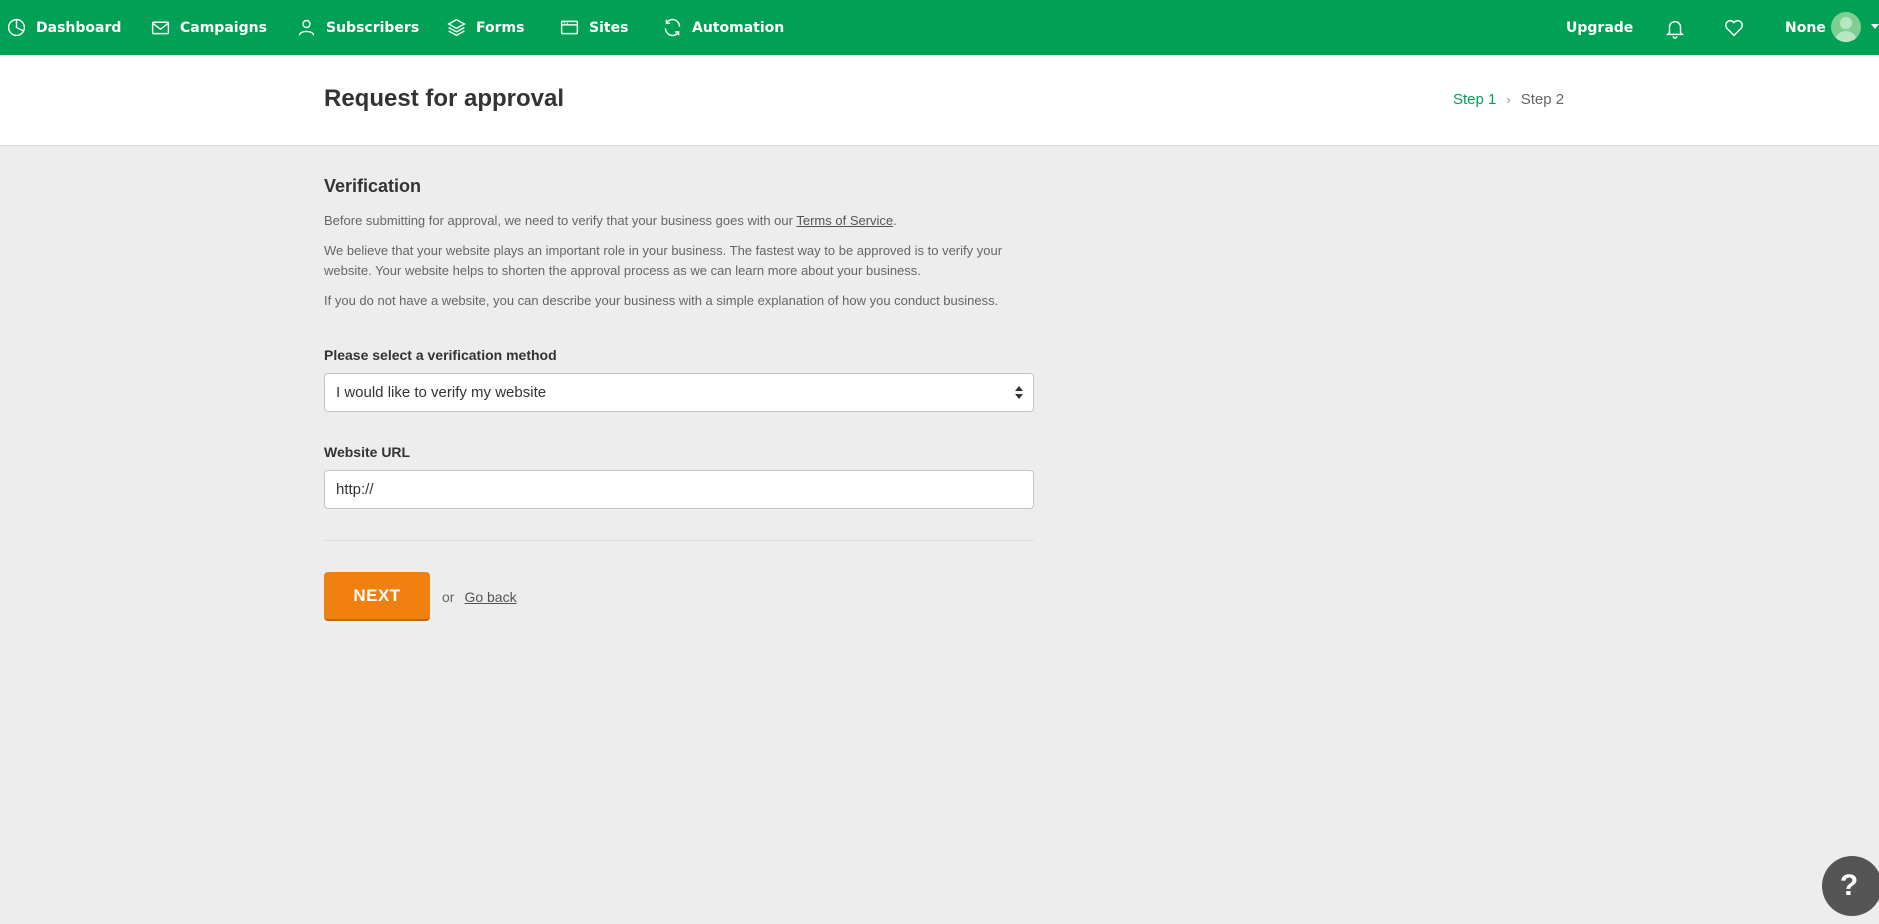 This screenshot has height=924, width=1879. I want to click on nav-item-label: Dashboard, so click(79, 27).